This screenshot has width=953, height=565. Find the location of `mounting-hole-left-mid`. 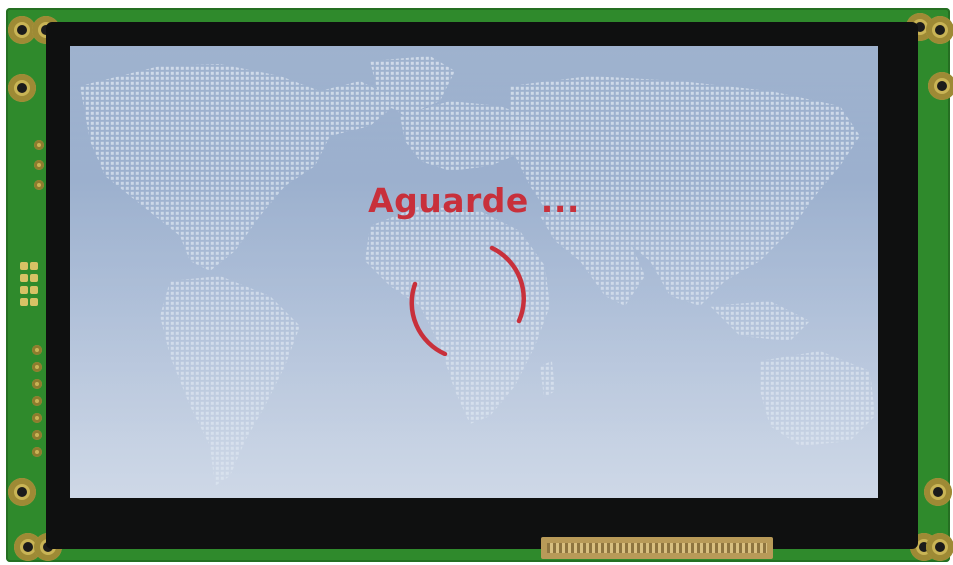

mounting-hole-left-mid is located at coordinates (22, 88).